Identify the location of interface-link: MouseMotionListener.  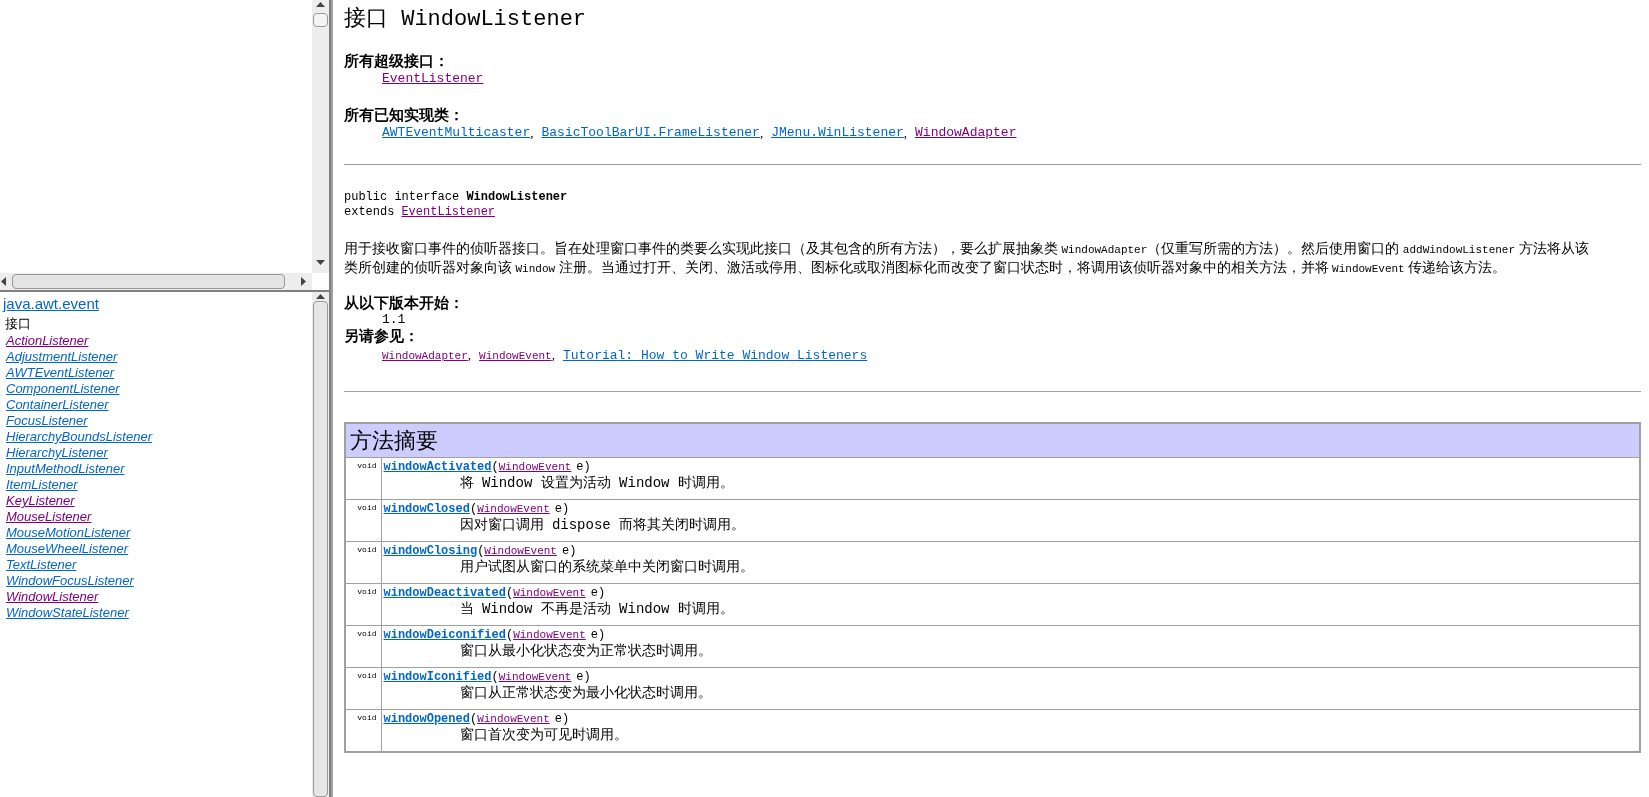
(68, 533).